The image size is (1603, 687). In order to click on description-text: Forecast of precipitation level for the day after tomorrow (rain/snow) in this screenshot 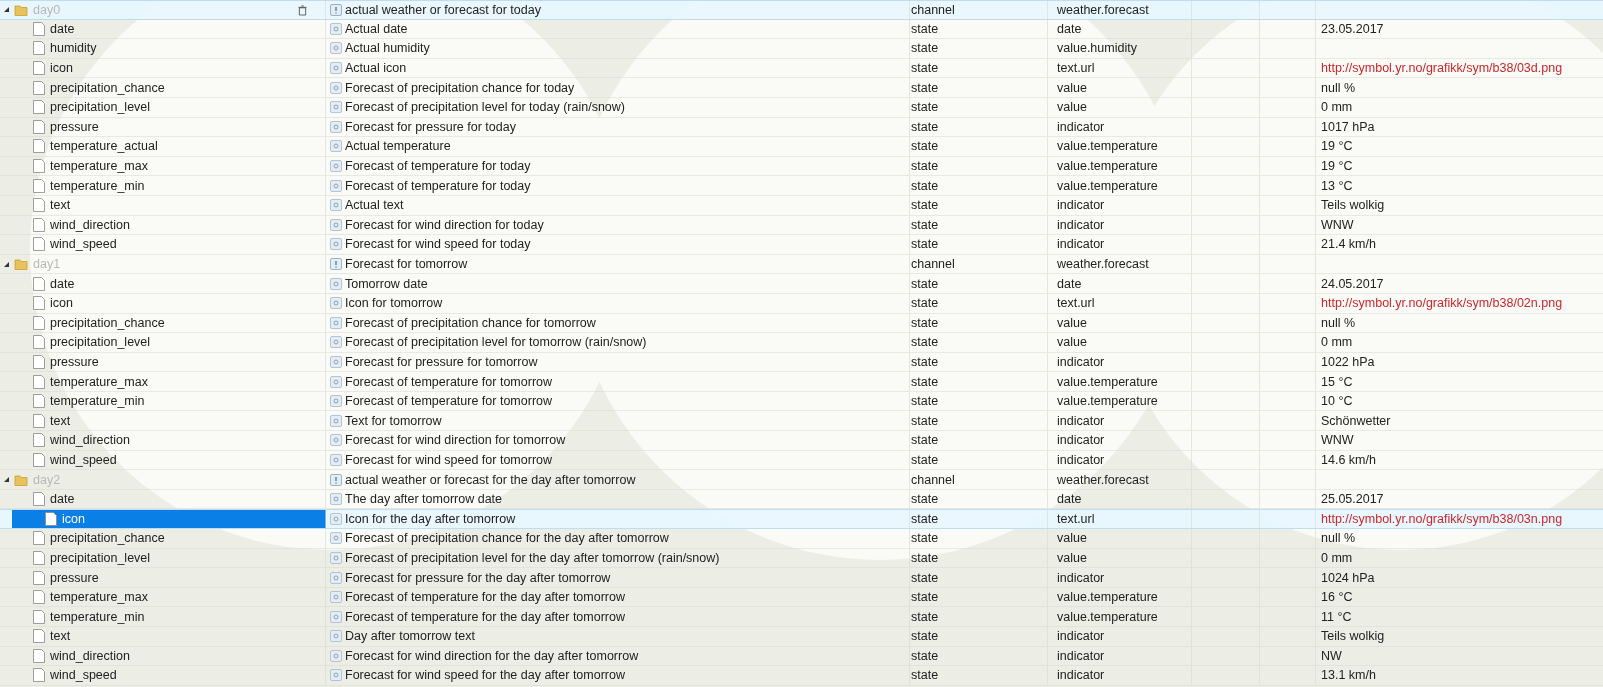, I will do `click(532, 557)`.